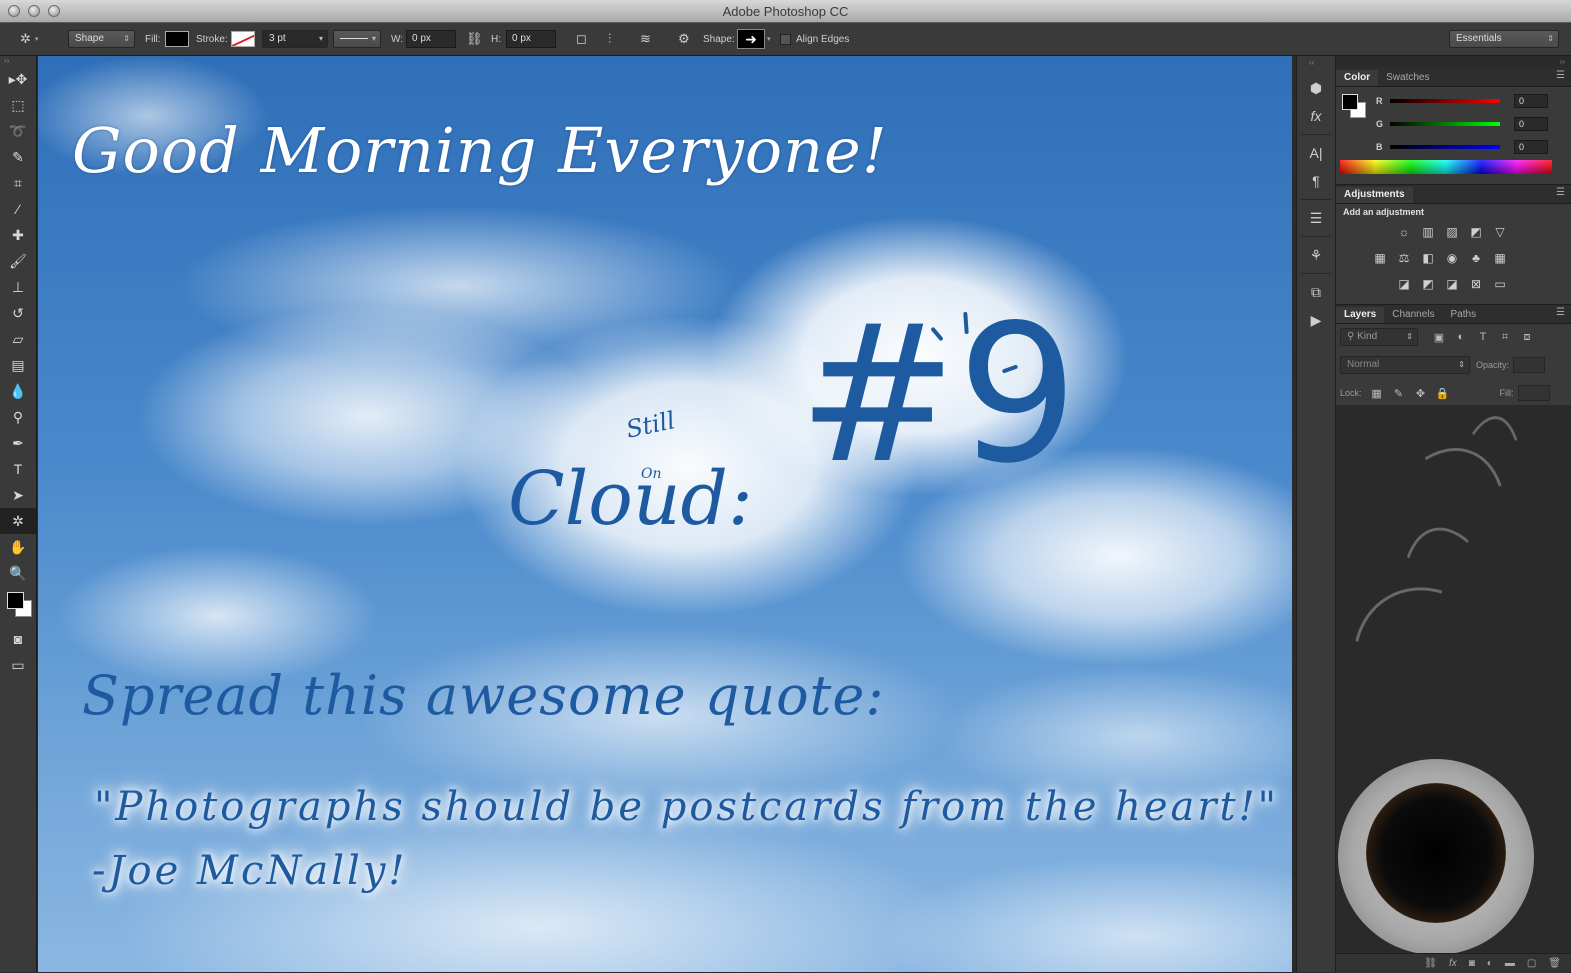 Image resolution: width=1571 pixels, height=973 pixels. I want to click on exposure-icon: ◩, so click(1476, 232).